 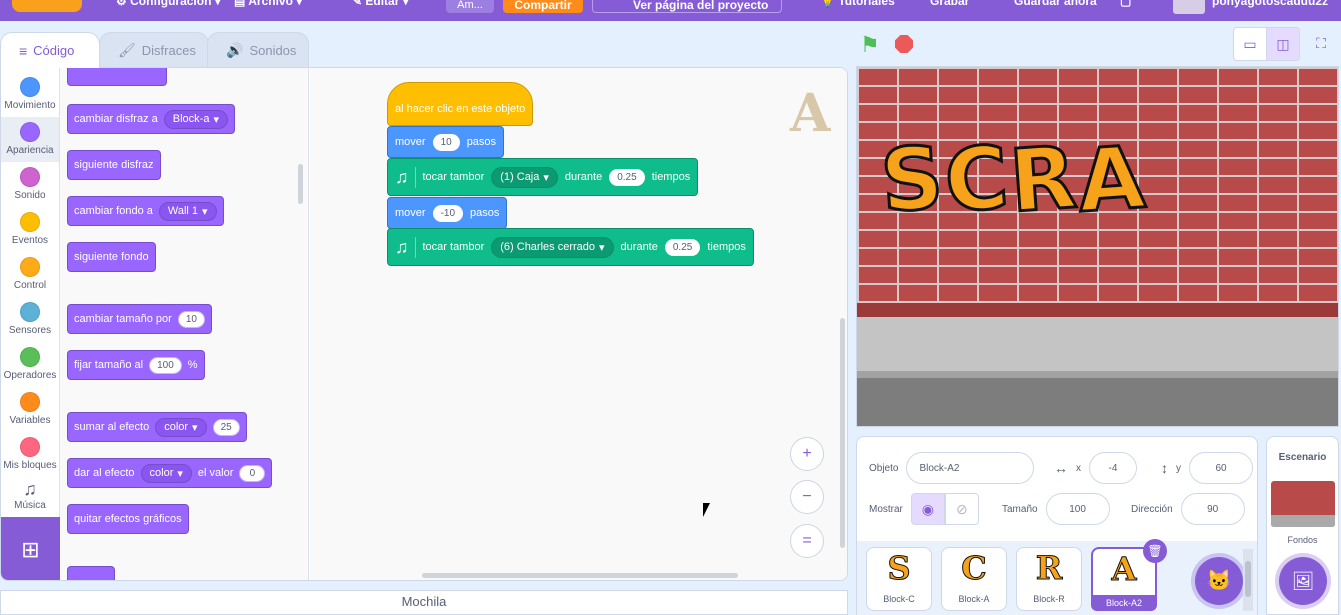 I want to click on share-button: Compartir, so click(x=543, y=6).